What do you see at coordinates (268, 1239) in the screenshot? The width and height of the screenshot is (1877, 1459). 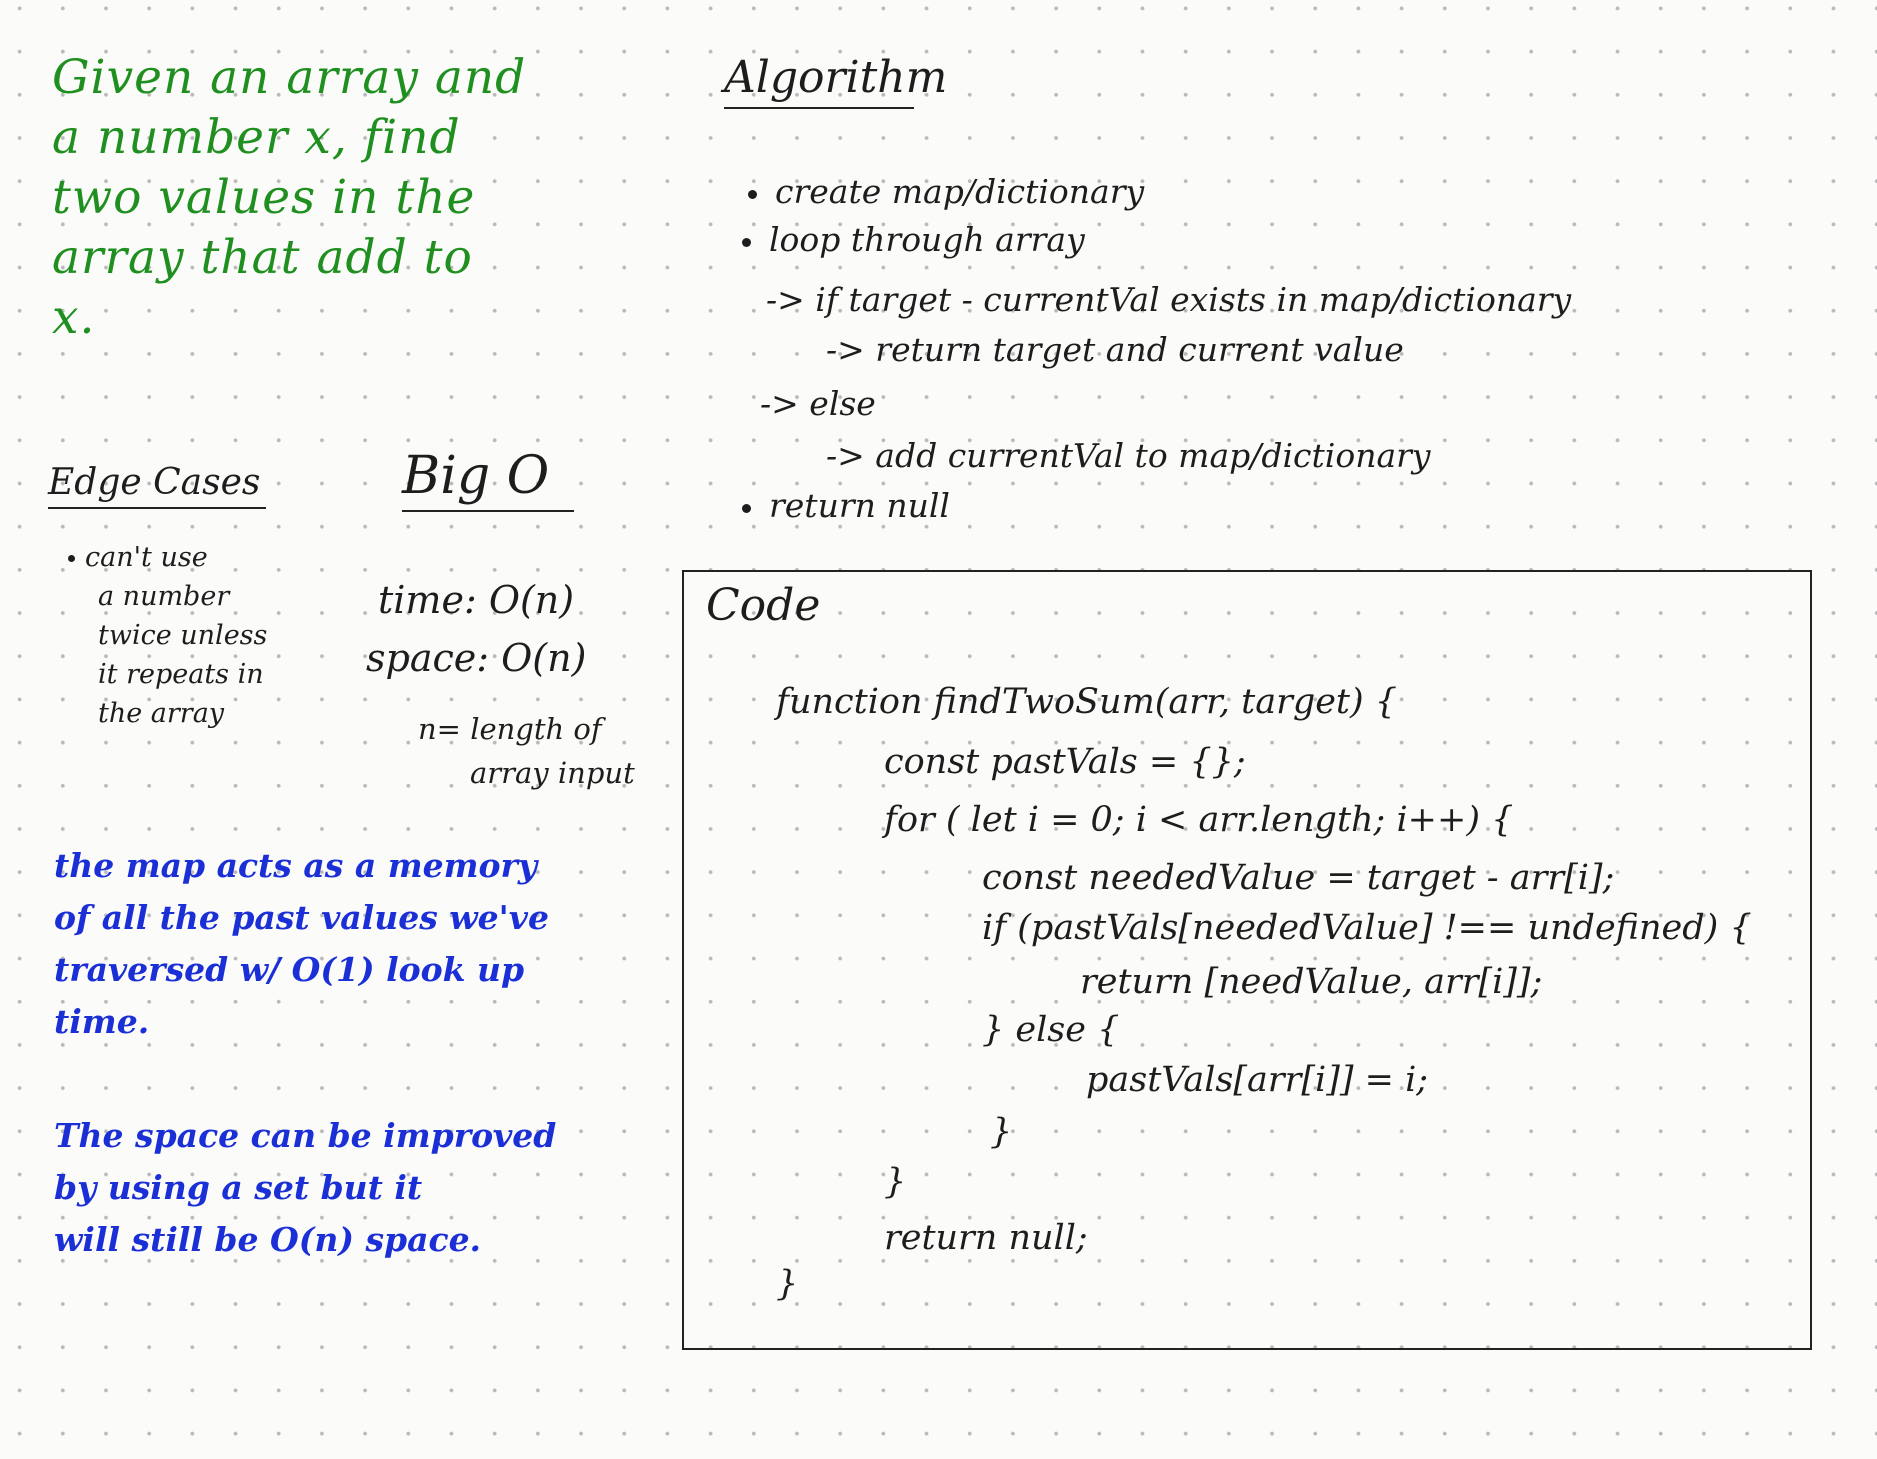 I see `note-line: will still be O(n) space.` at bounding box center [268, 1239].